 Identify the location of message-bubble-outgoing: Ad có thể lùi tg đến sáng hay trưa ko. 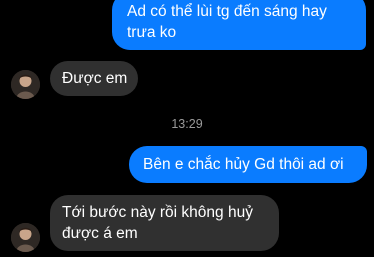
(239, 25).